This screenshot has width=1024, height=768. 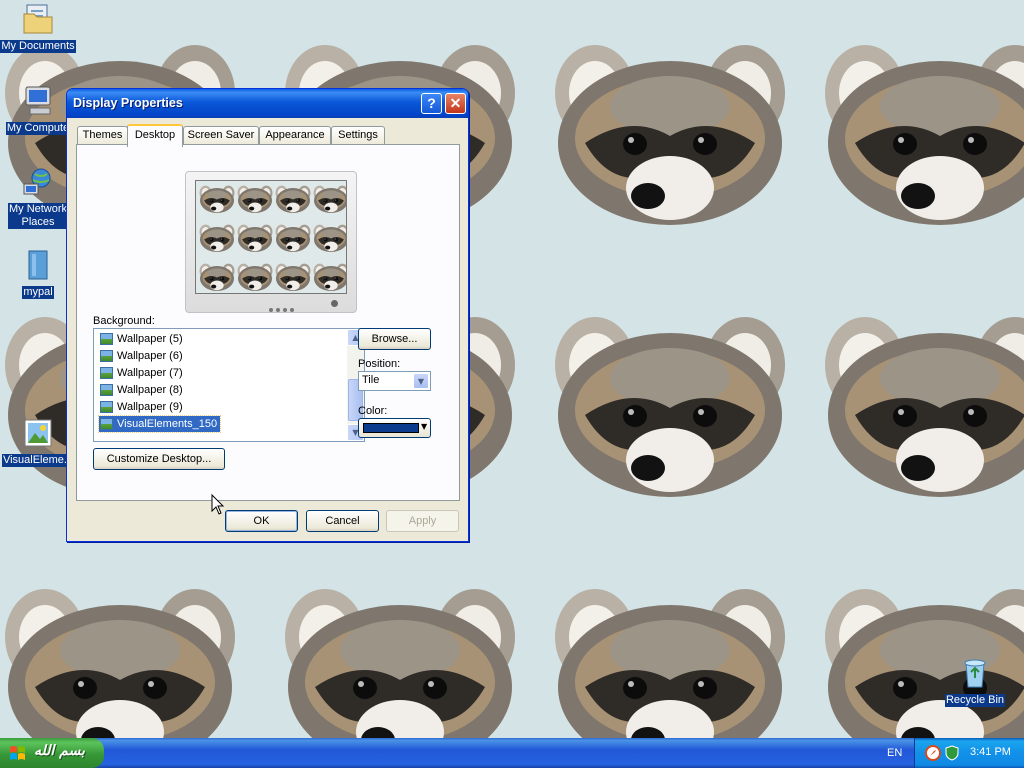 I want to click on list-item: Wallpaper (9), so click(x=142, y=407).